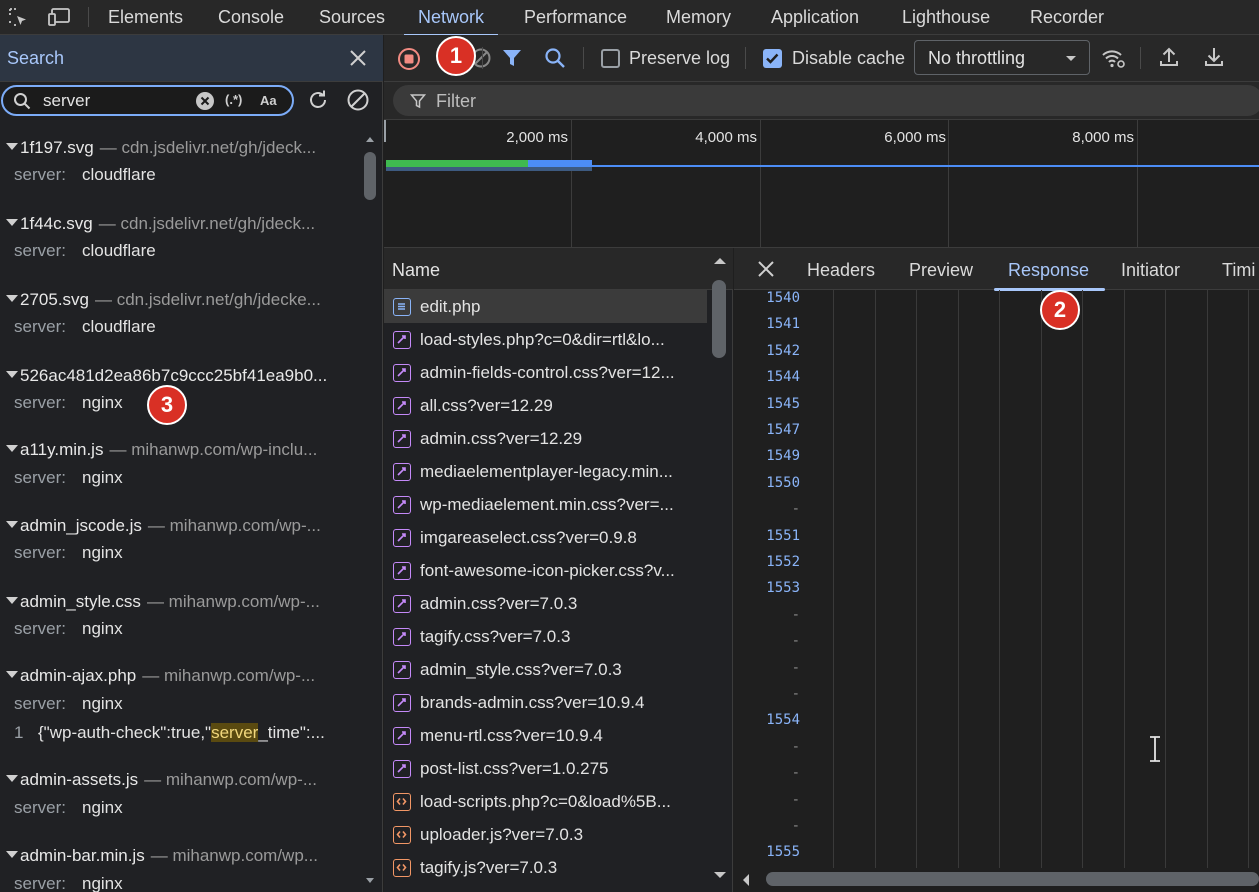  Describe the element at coordinates (387, 131) in the screenshot. I see `overview-grip` at that location.